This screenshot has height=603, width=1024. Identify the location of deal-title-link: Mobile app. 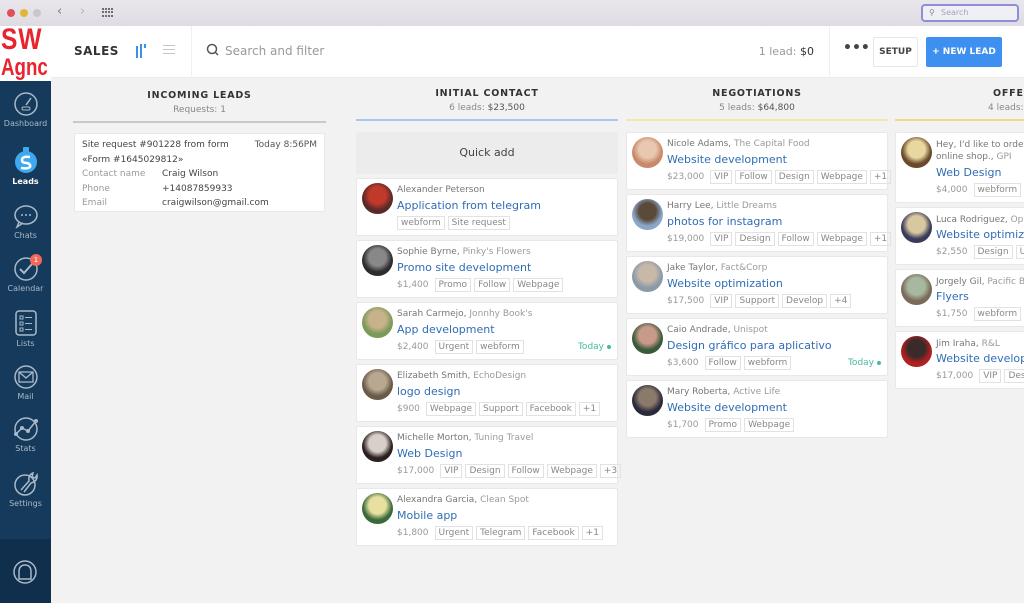
(427, 515).